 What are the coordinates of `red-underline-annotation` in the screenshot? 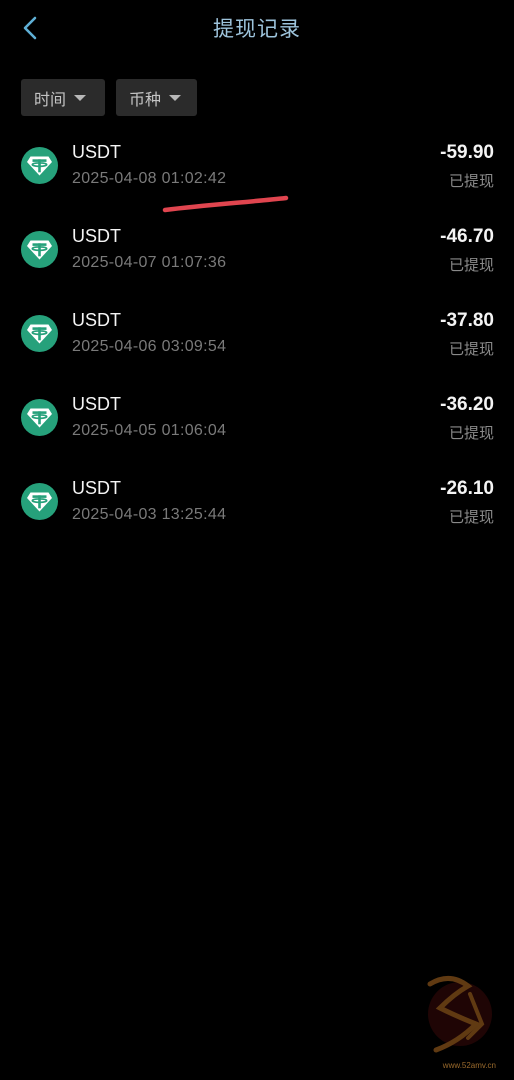 It's located at (225, 204).